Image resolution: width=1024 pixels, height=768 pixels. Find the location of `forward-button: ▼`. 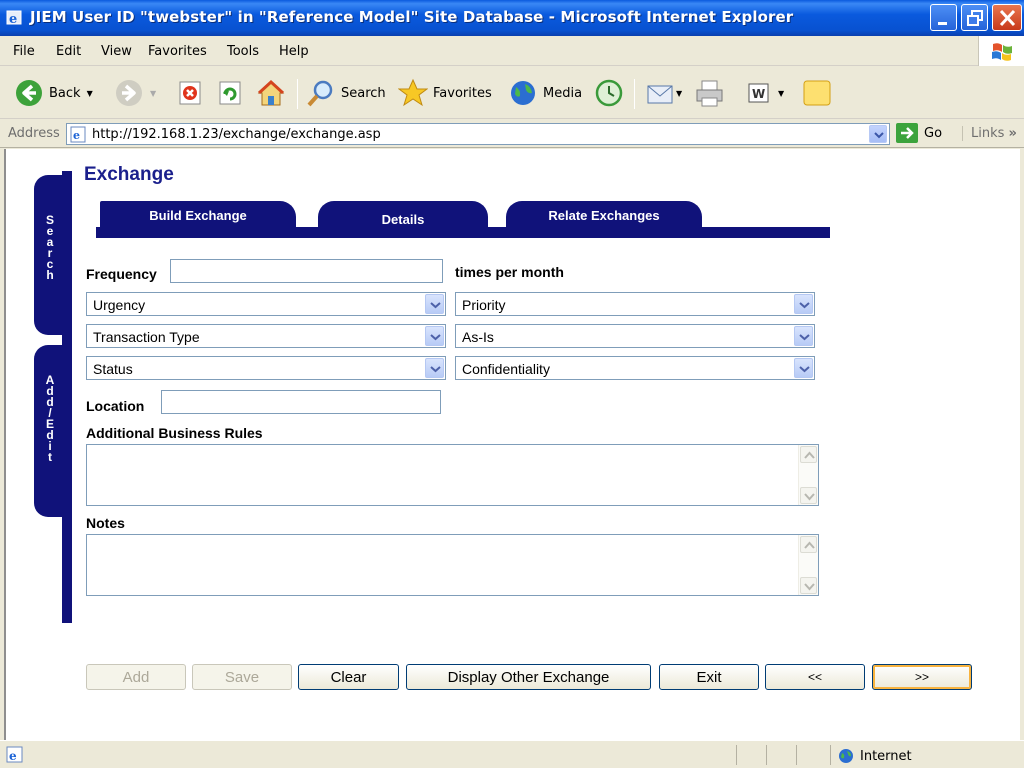

forward-button: ▼ is located at coordinates (135, 93).